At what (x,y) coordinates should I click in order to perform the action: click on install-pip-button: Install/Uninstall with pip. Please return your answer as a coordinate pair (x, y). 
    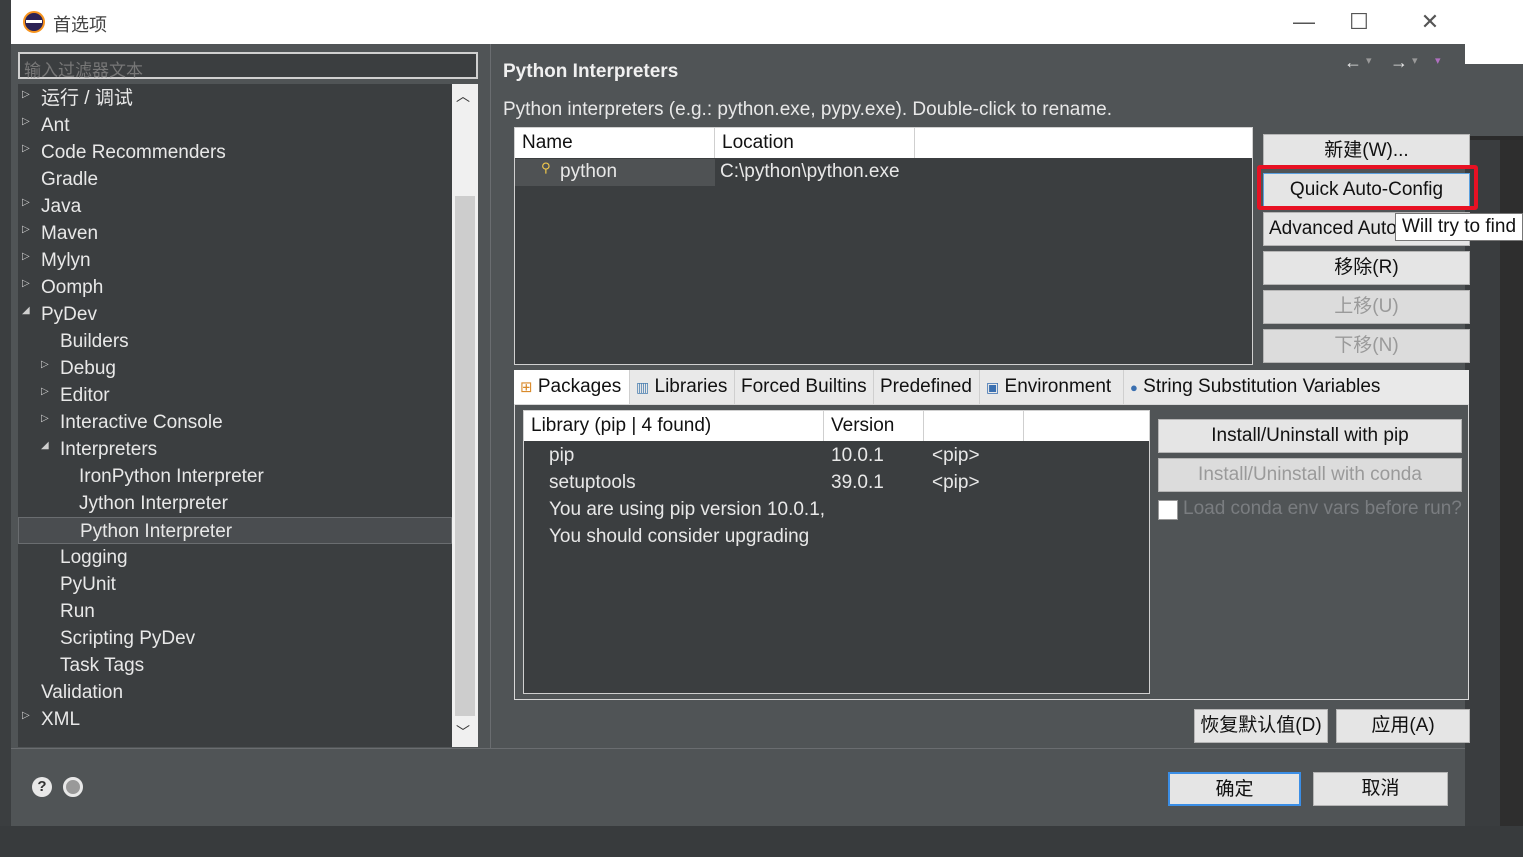
    Looking at the image, I should click on (1310, 436).